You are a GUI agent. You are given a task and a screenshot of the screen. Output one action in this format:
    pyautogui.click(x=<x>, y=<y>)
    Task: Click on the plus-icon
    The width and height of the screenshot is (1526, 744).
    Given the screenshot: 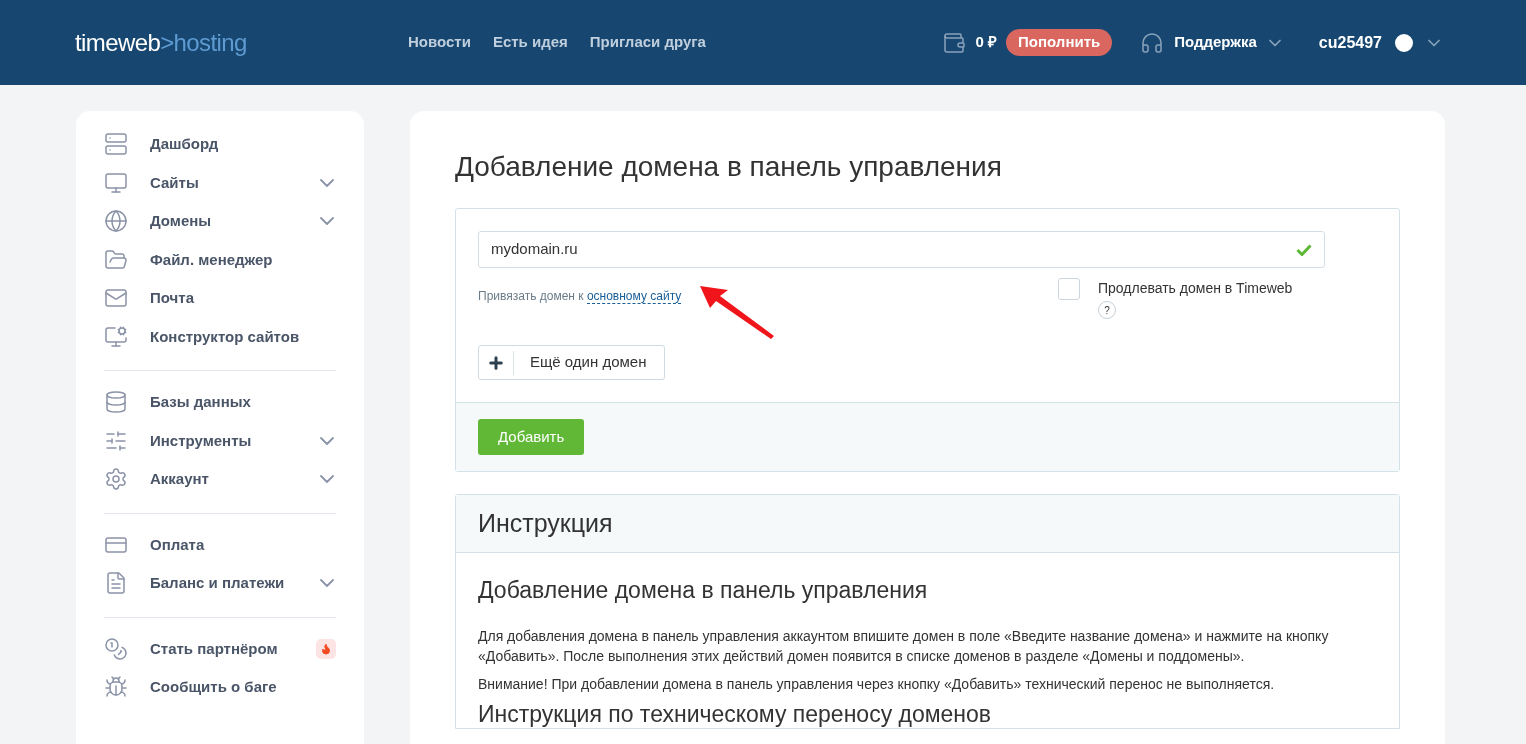 What is the action you would take?
    pyautogui.click(x=496, y=362)
    